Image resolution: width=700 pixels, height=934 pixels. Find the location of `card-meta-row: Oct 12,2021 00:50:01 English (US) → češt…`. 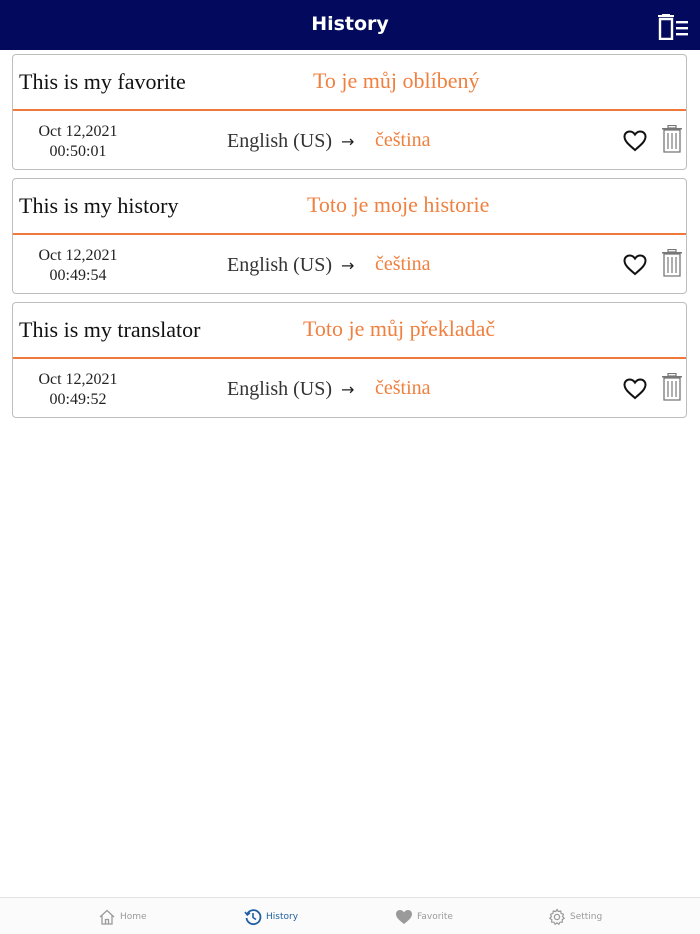

card-meta-row: Oct 12,2021 00:50:01 English (US) → češt… is located at coordinates (349, 141).